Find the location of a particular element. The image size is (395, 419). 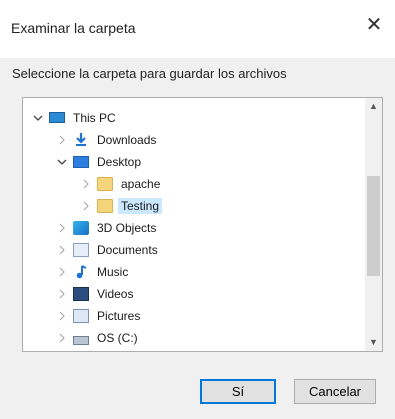

cancel-button: Cancelar is located at coordinates (335, 391).